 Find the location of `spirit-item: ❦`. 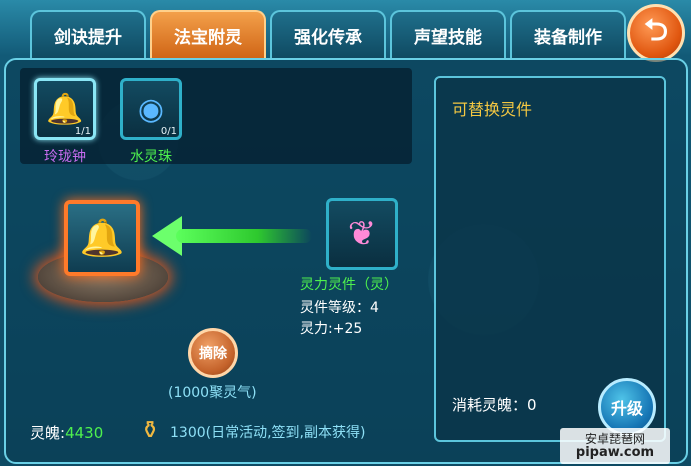

spirit-item: ❦ is located at coordinates (362, 234).